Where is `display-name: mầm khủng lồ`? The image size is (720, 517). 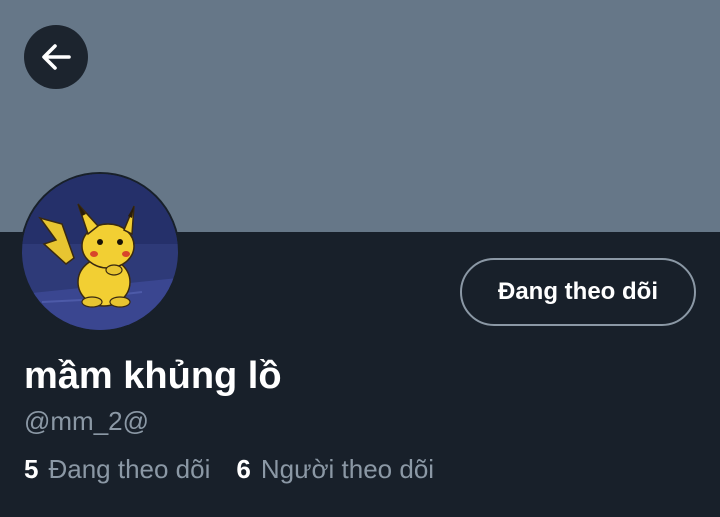 display-name: mầm khủng lồ is located at coordinates (153, 376).